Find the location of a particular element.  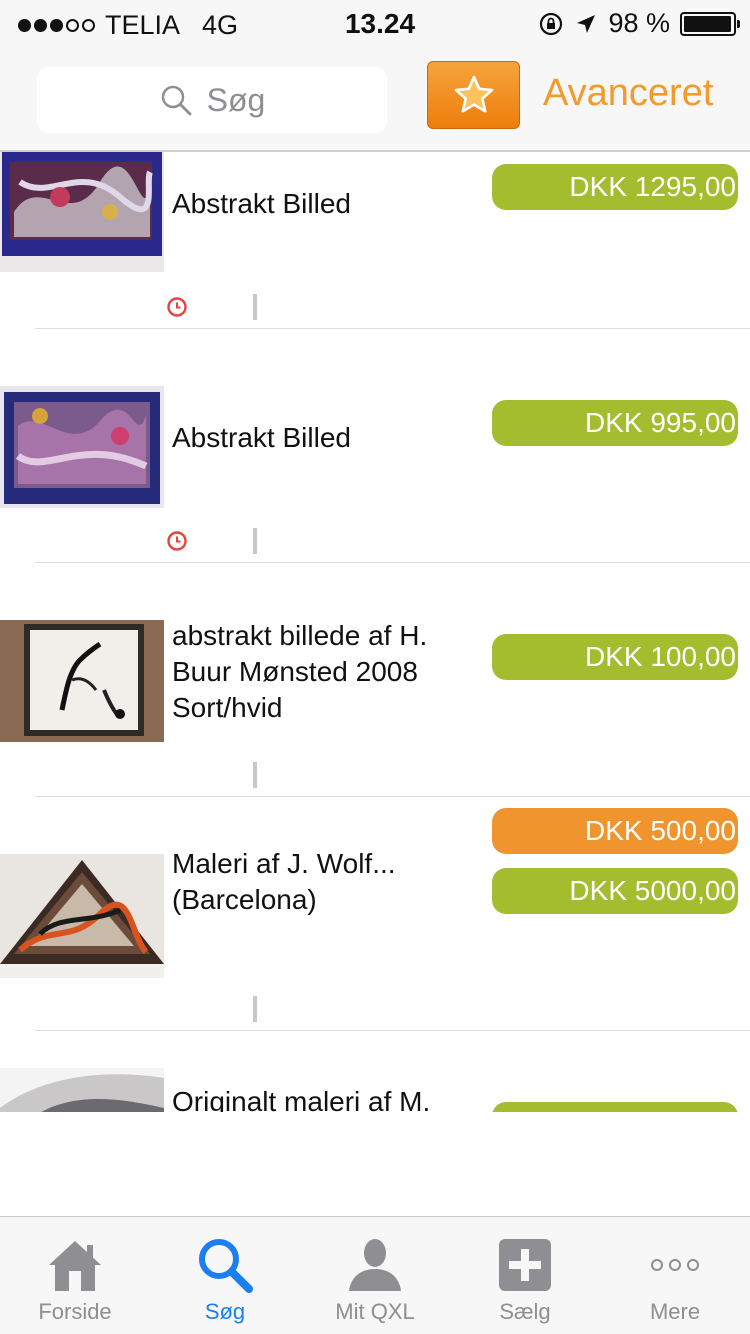

tab-label: Sælg is located at coordinates (525, 1311).